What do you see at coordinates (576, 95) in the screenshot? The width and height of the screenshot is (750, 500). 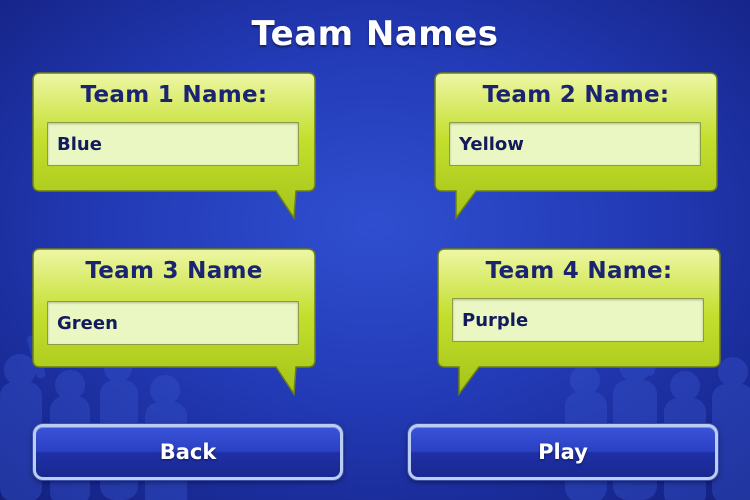 I see `team-2-name-label: Team 2 Name:` at bounding box center [576, 95].